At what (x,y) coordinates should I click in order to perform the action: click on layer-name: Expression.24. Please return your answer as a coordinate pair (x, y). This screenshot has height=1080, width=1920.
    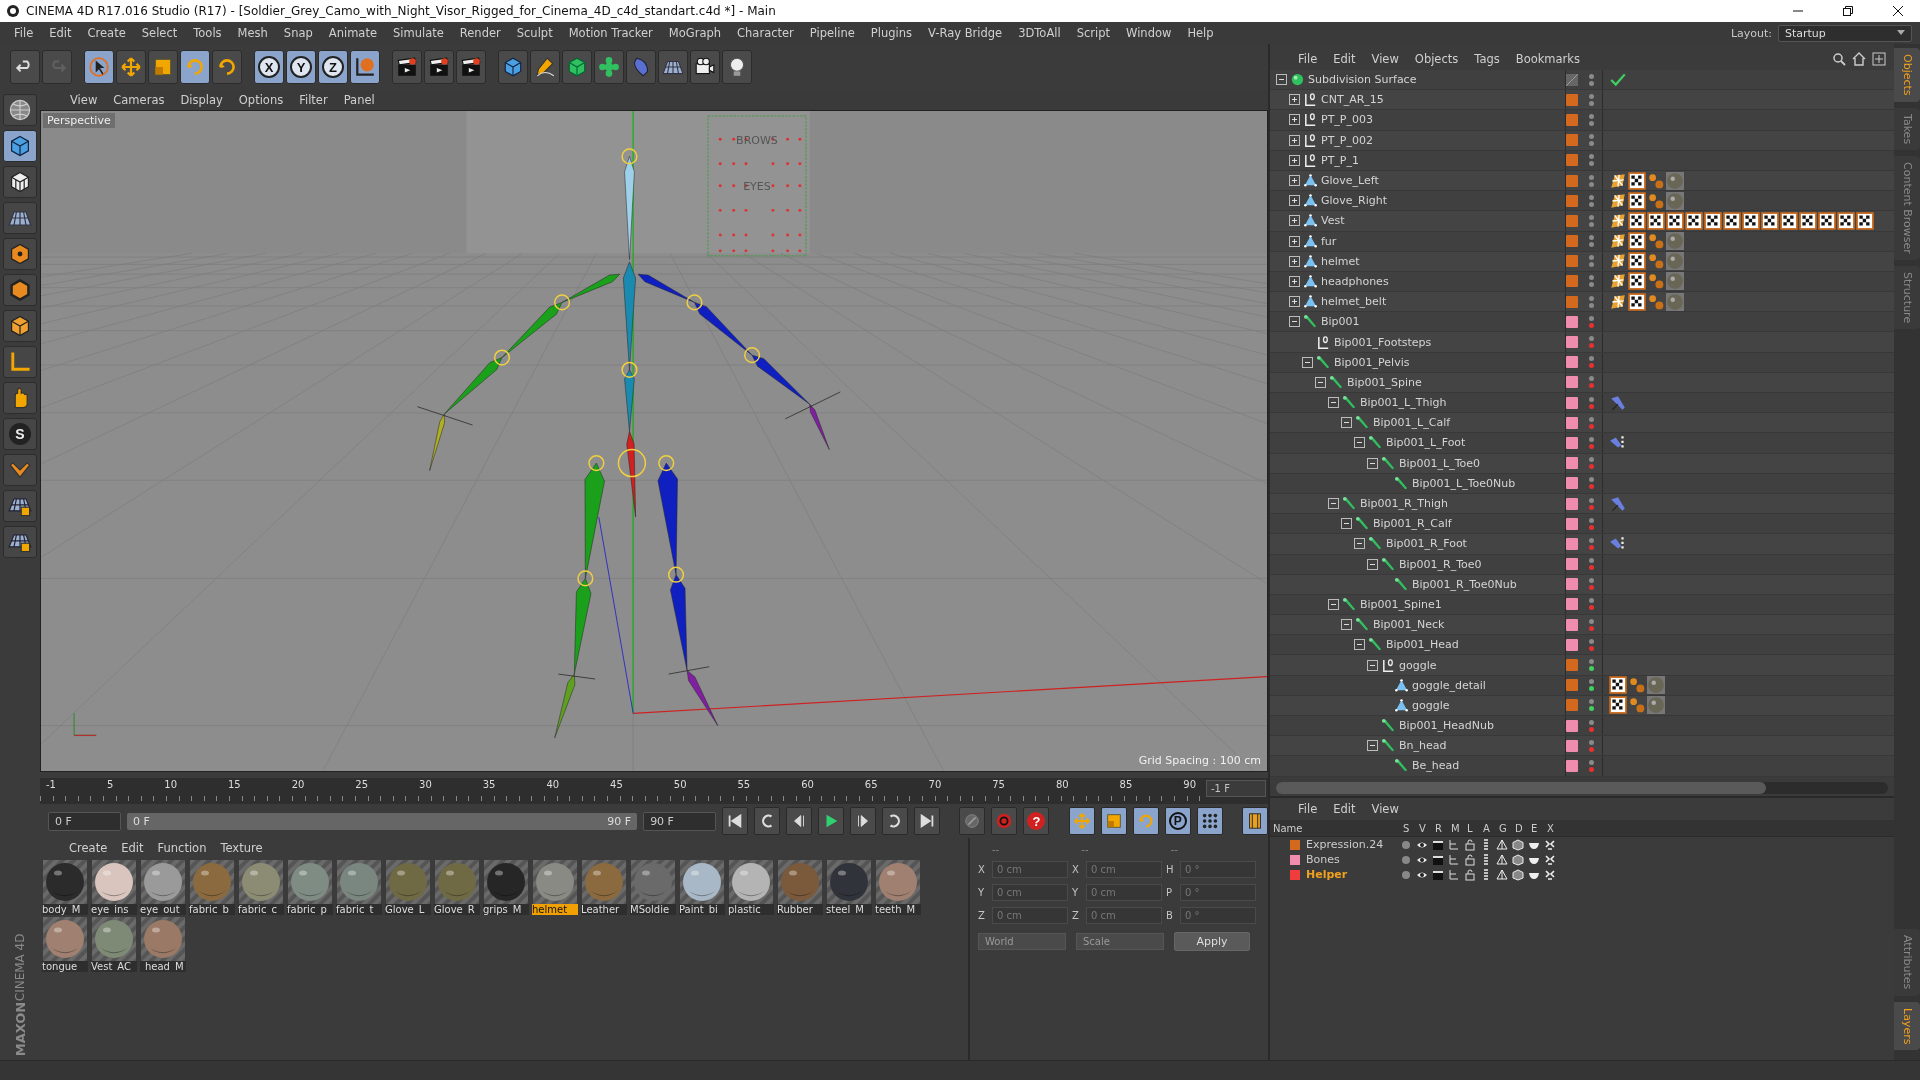
    Looking at the image, I should click on (1345, 844).